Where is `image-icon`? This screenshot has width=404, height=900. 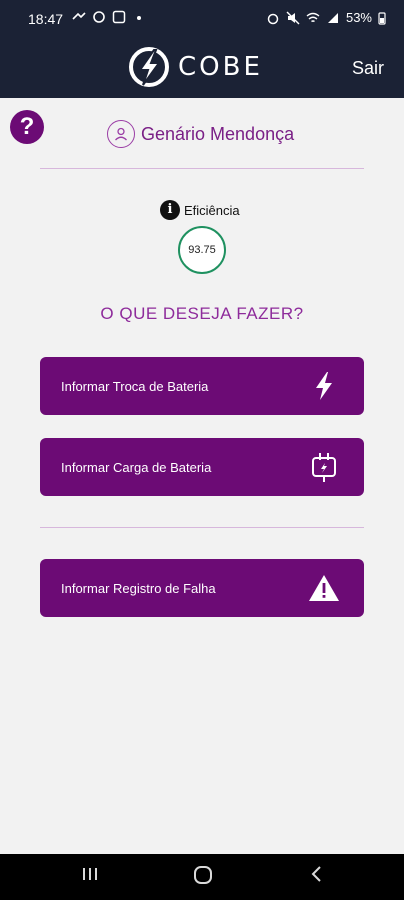 image-icon is located at coordinates (119, 17).